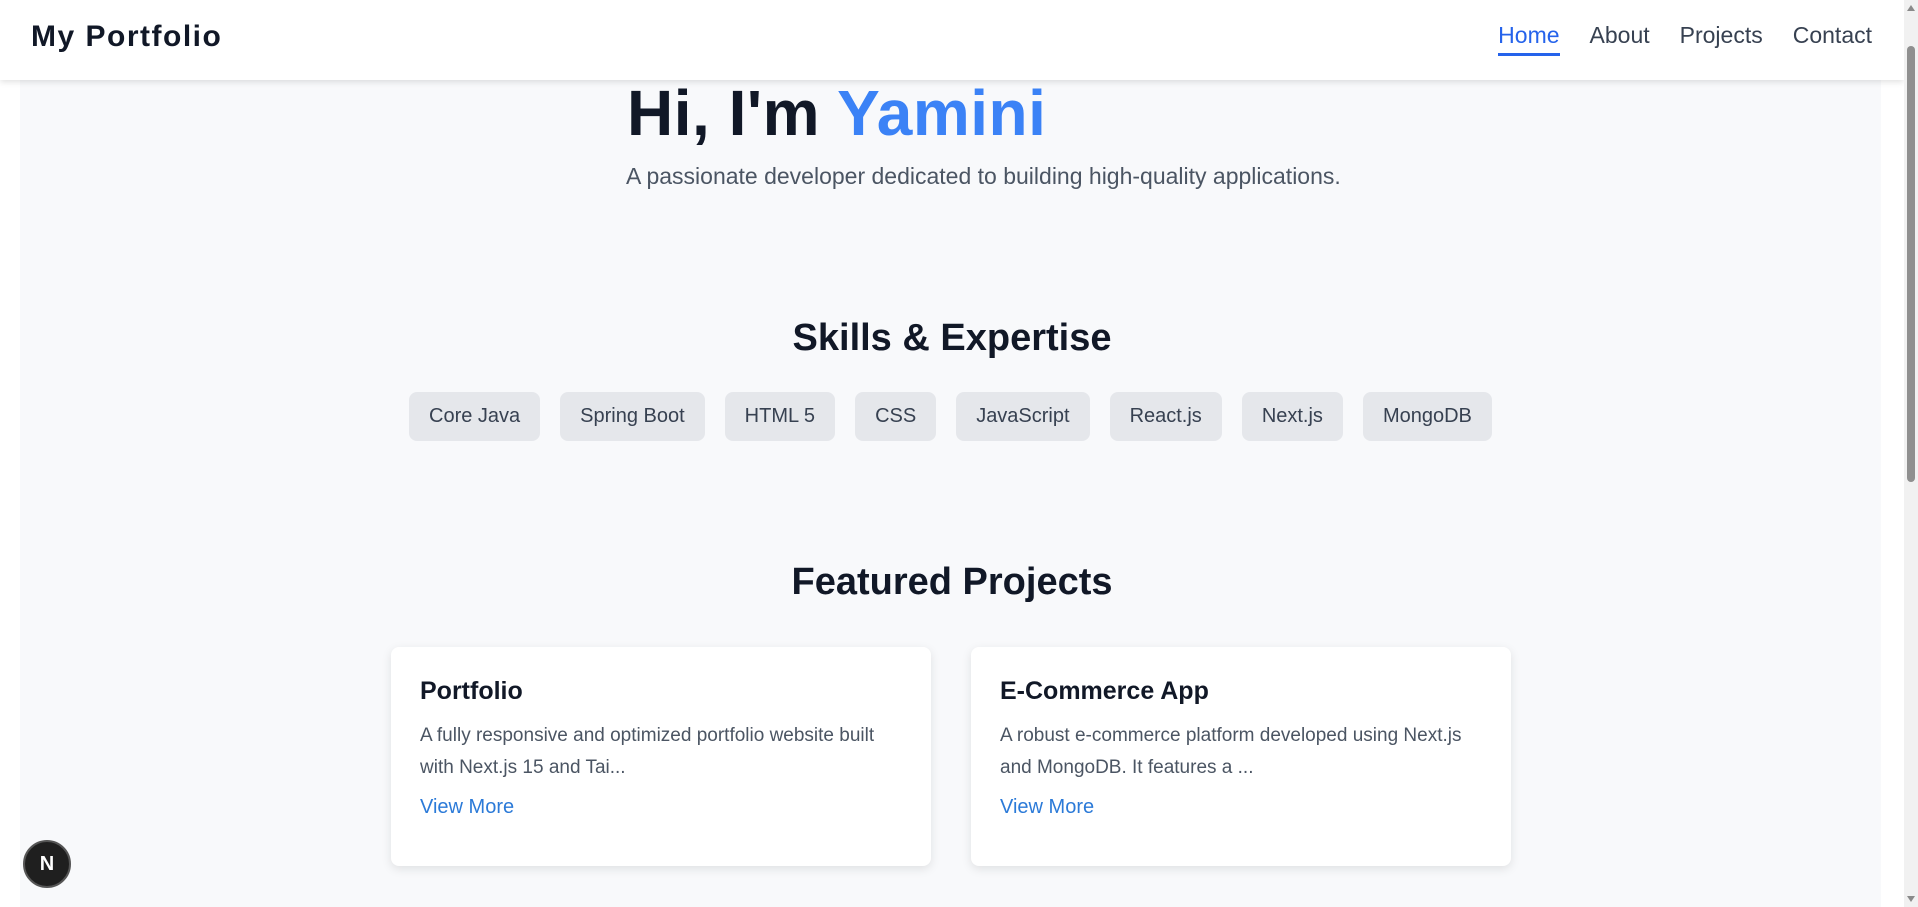  Describe the element at coordinates (1721, 39) in the screenshot. I see `nav-link-projects: Projects` at that location.